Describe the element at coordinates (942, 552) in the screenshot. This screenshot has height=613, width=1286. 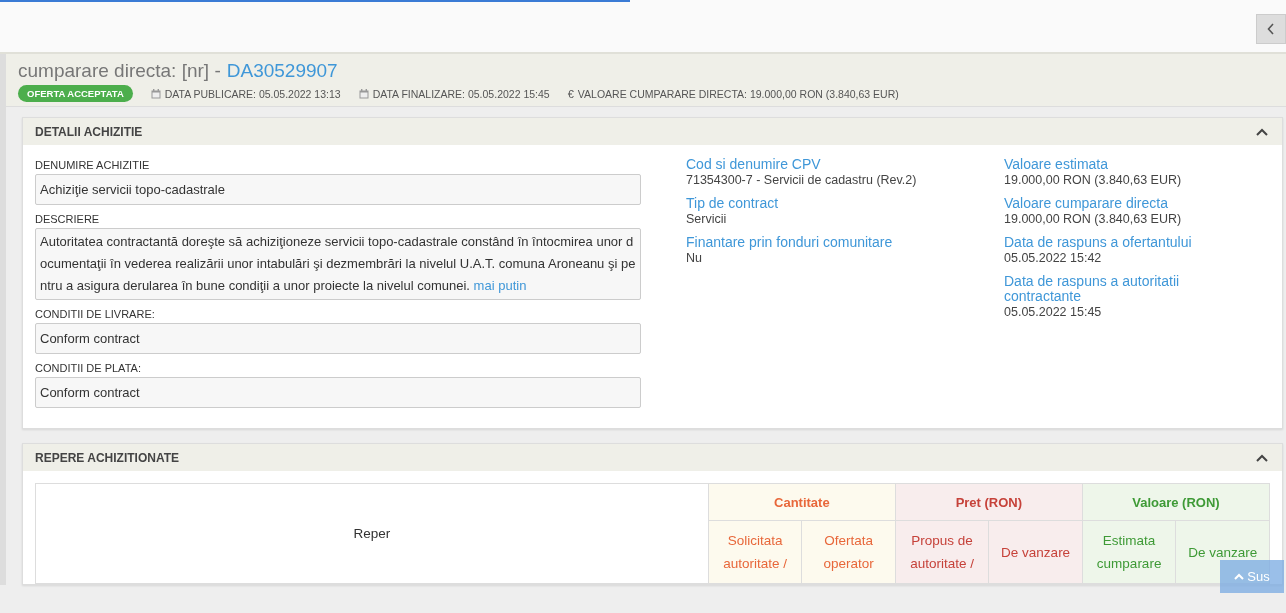
I see `table-header: Propus de autoritate /` at that location.